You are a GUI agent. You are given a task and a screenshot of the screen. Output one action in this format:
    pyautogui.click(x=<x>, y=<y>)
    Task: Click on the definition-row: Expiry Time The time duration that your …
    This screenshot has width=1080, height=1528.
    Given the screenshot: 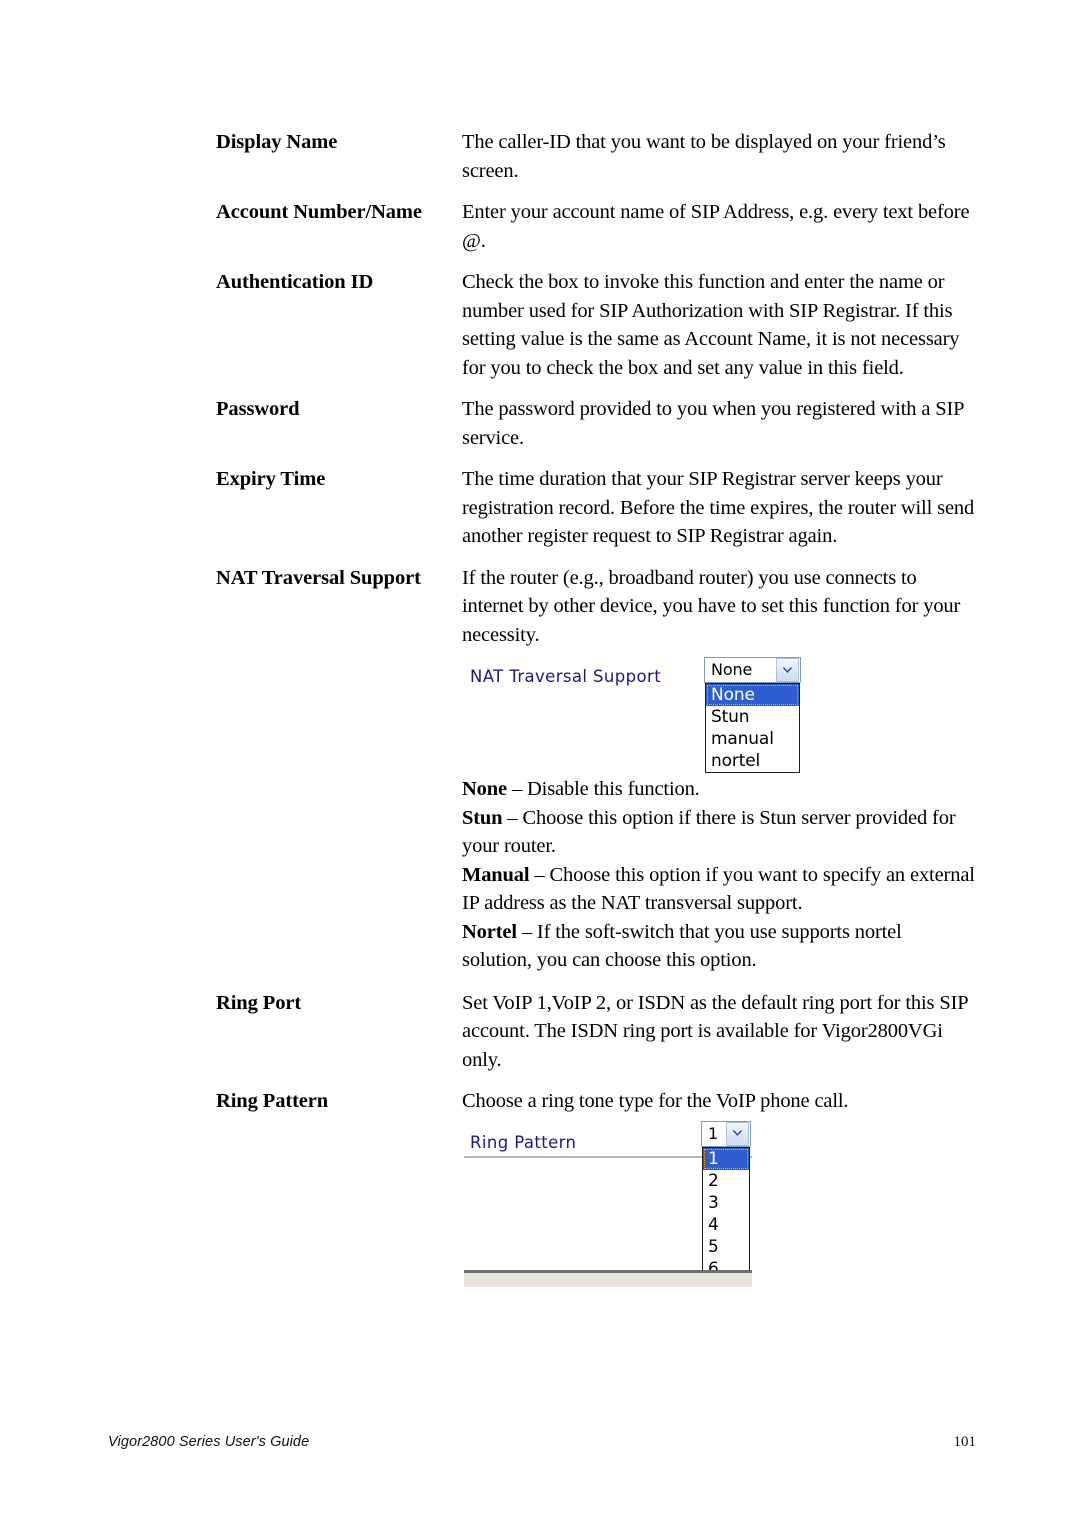 What is the action you would take?
    pyautogui.click(x=596, y=508)
    